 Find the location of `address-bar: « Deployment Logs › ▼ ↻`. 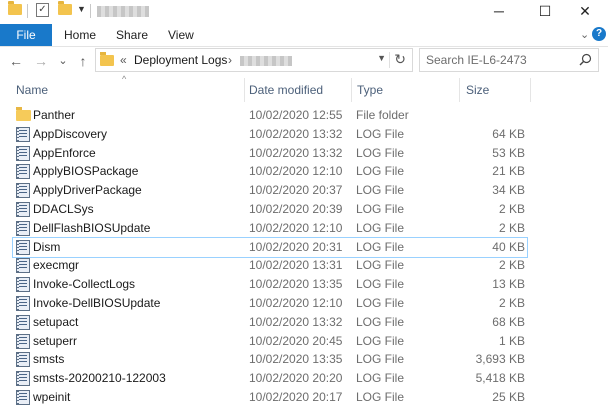

address-bar: « Deployment Logs › ▼ ↻ is located at coordinates (254, 60).